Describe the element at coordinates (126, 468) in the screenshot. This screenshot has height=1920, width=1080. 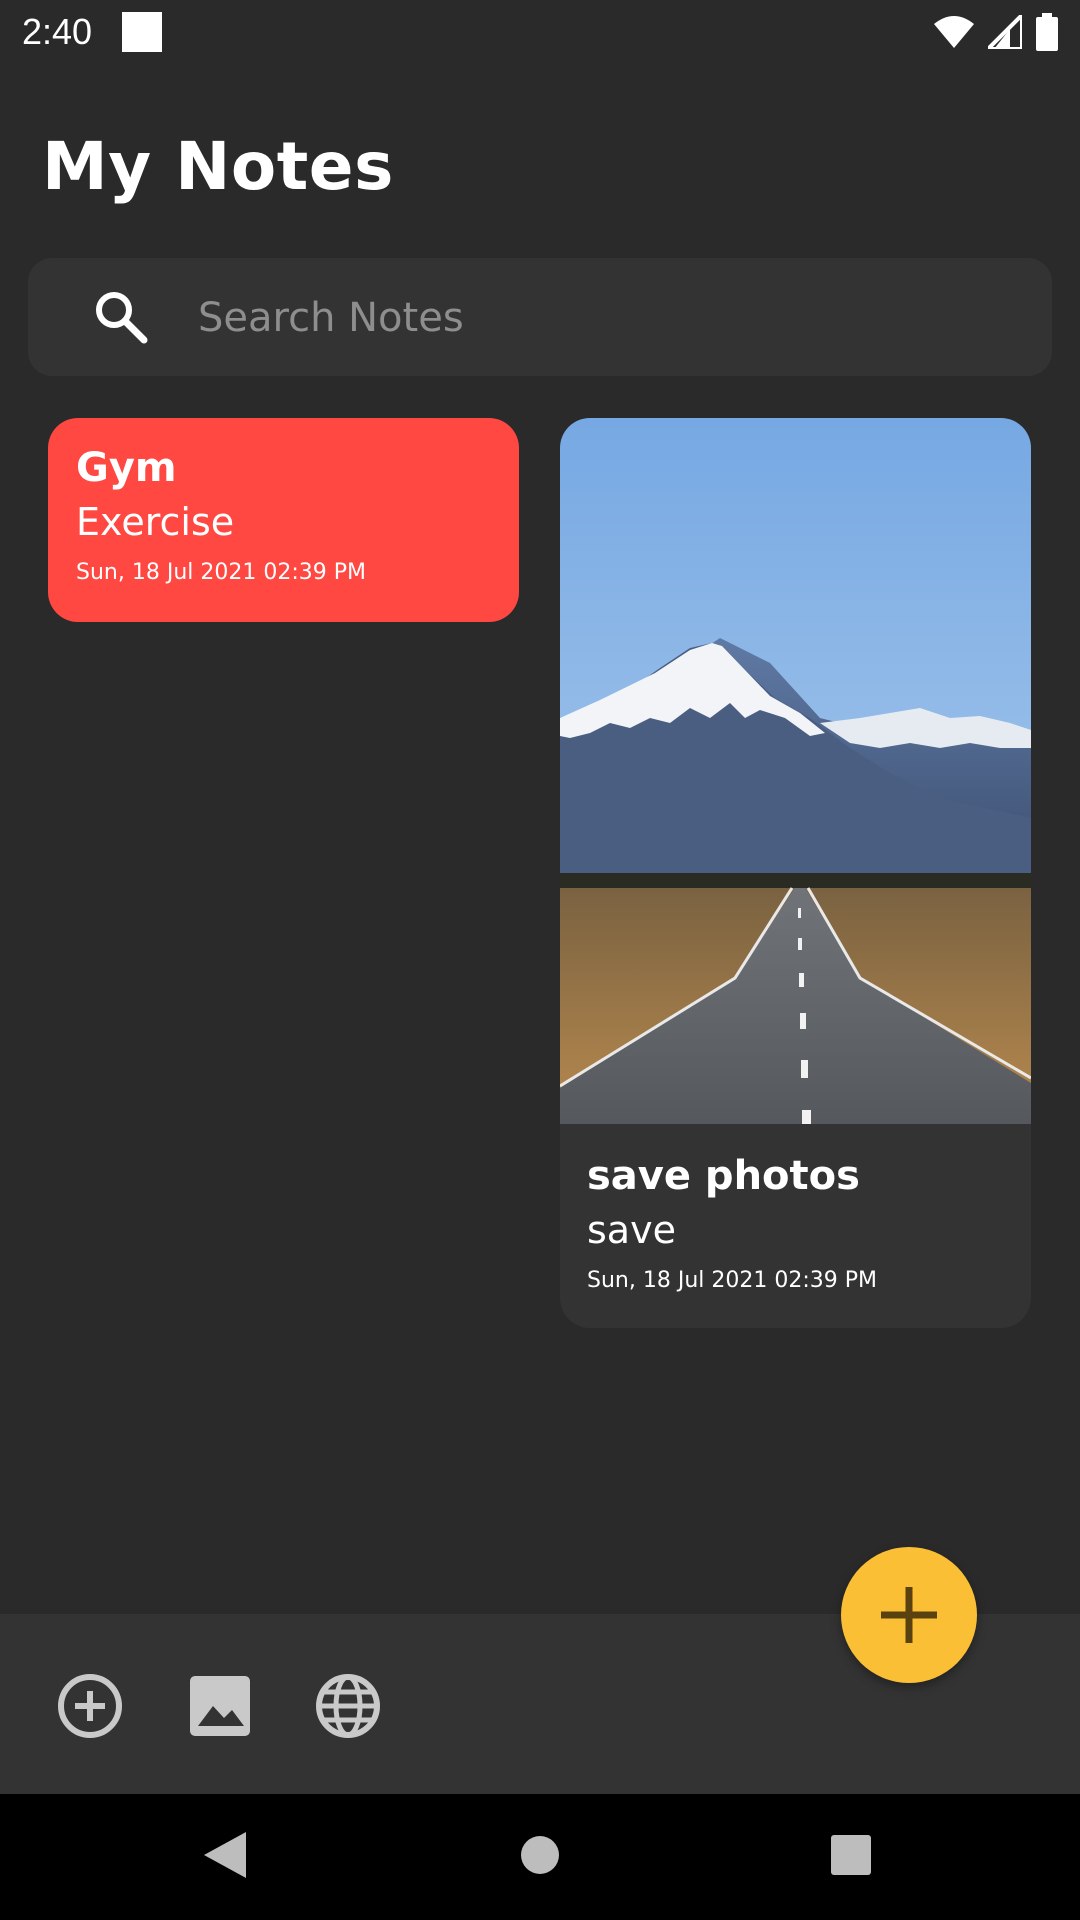
I see `note-title: Gym` at that location.